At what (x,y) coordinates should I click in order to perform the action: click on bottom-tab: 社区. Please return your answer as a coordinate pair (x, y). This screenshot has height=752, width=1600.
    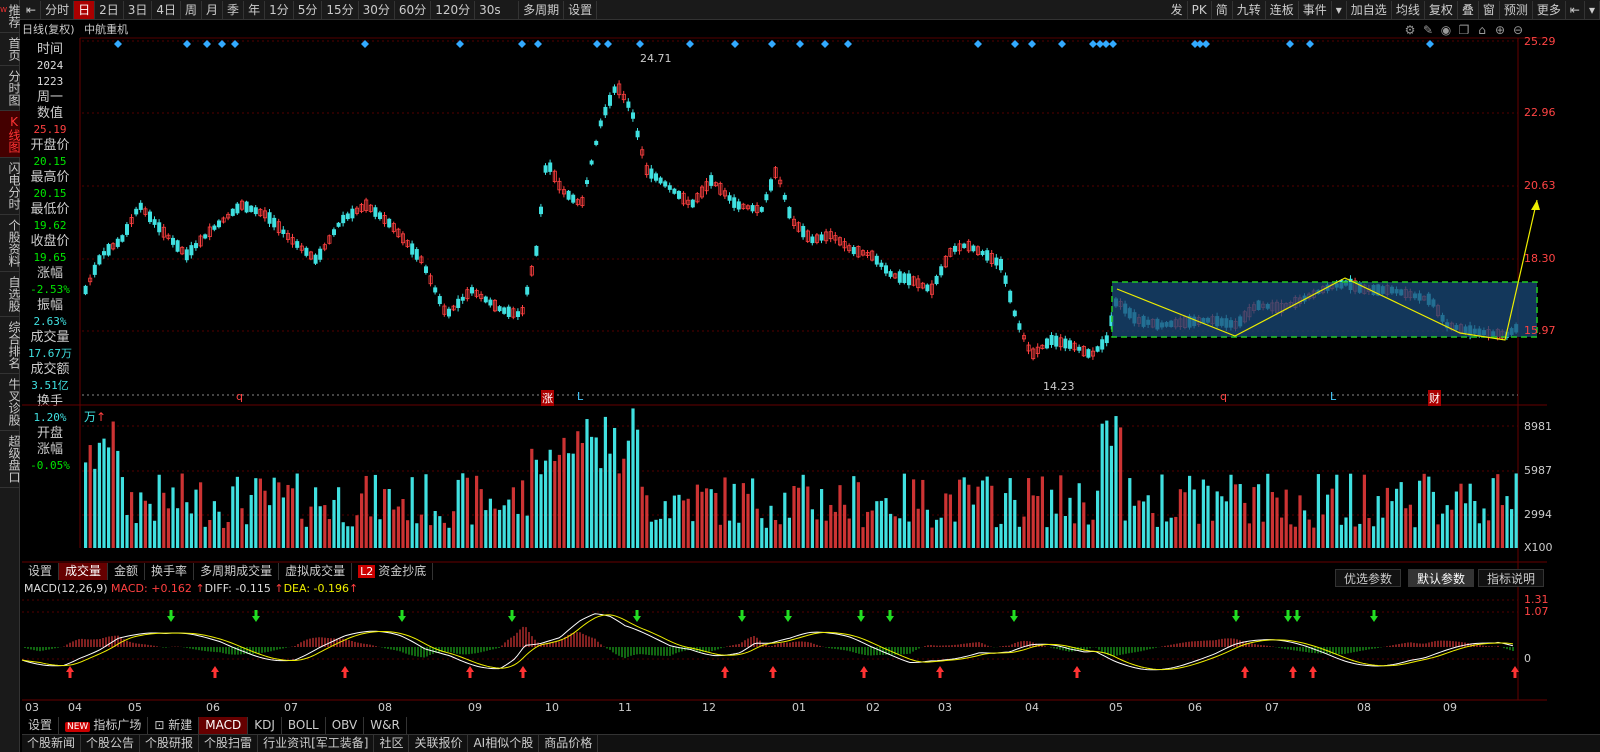
    Looking at the image, I should click on (392, 743).